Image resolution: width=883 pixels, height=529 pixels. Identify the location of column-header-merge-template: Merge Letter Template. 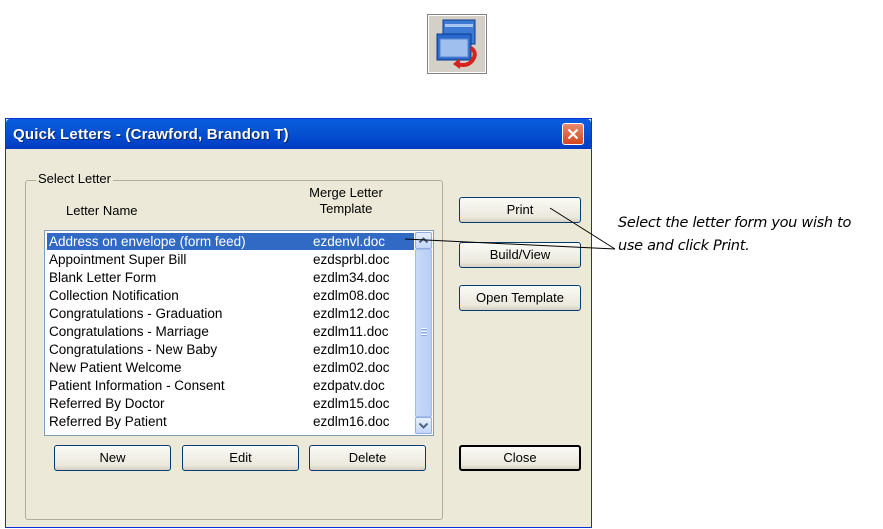
(346, 201).